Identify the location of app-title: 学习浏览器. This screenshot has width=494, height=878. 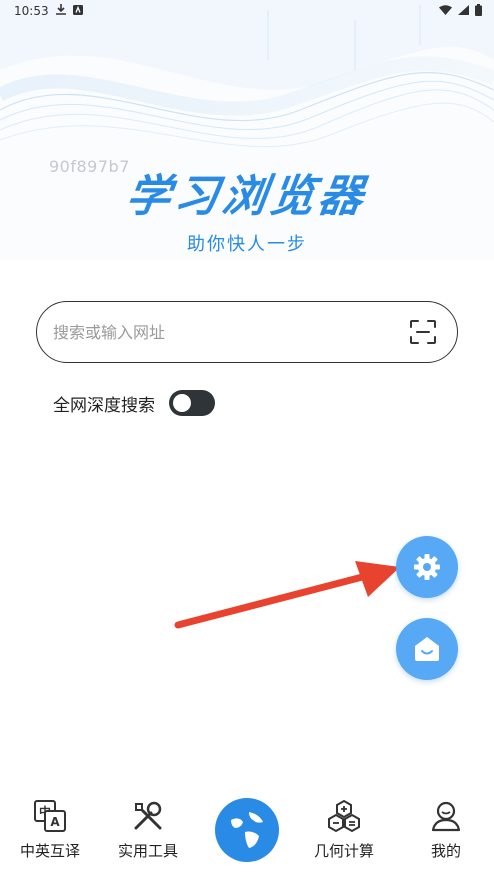
(246, 196).